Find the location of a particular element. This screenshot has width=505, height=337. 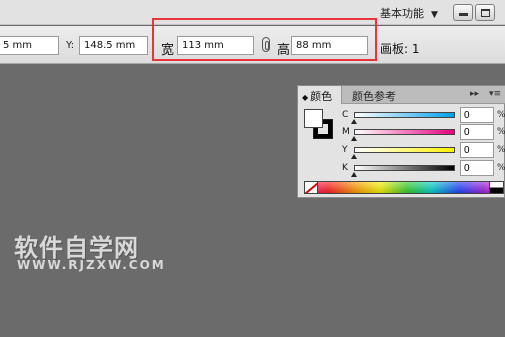

panel-toggle-icon: ◆ is located at coordinates (305, 97).